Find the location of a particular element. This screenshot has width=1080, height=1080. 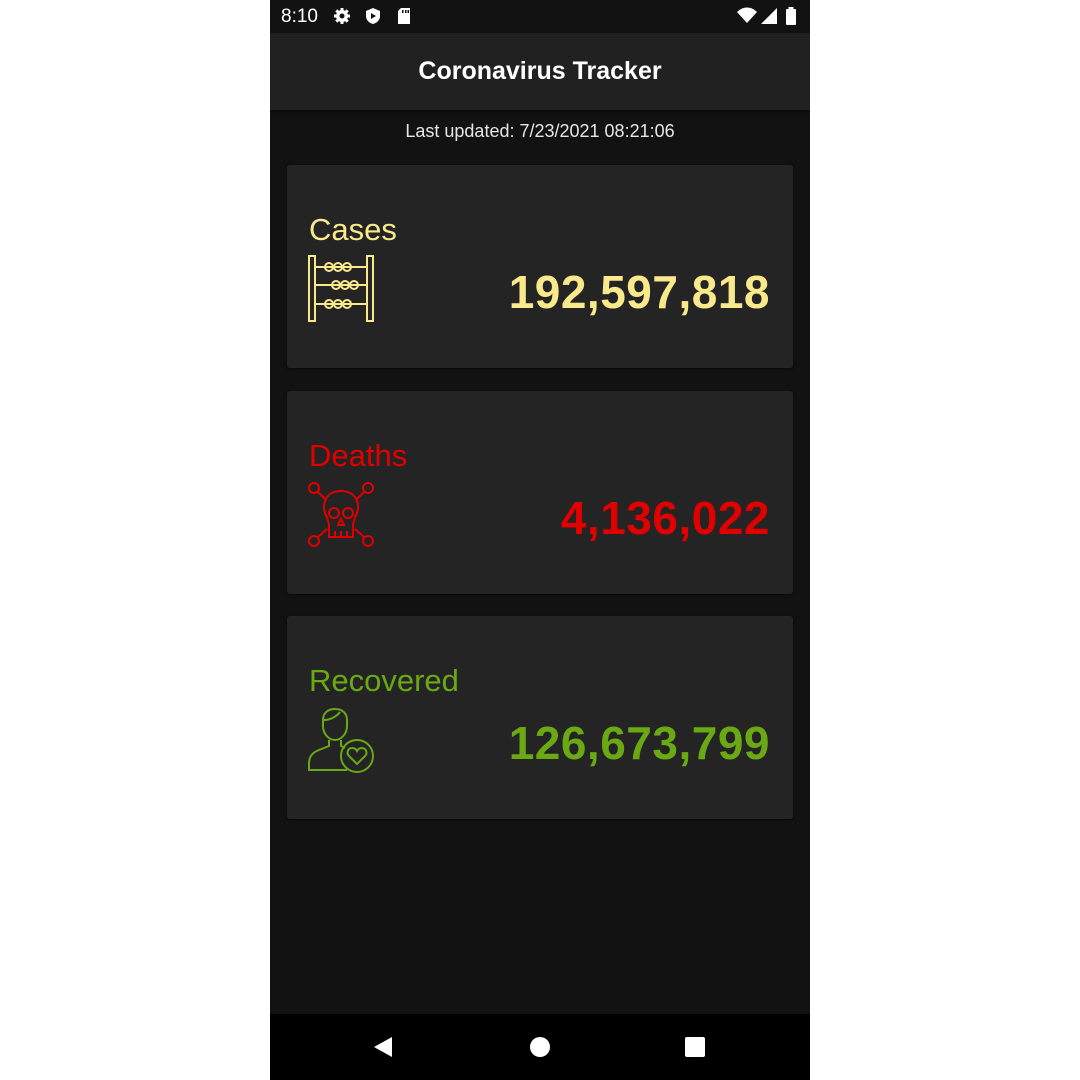

recovered-value: 126,673,799 is located at coordinates (639, 743).